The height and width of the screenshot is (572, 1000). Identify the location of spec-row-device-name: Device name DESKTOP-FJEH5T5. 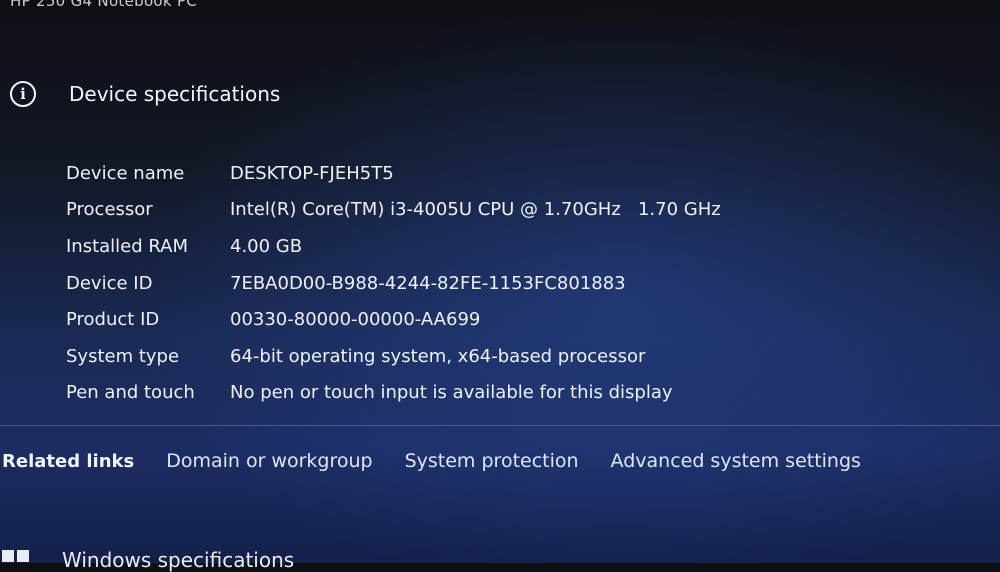
(393, 173).